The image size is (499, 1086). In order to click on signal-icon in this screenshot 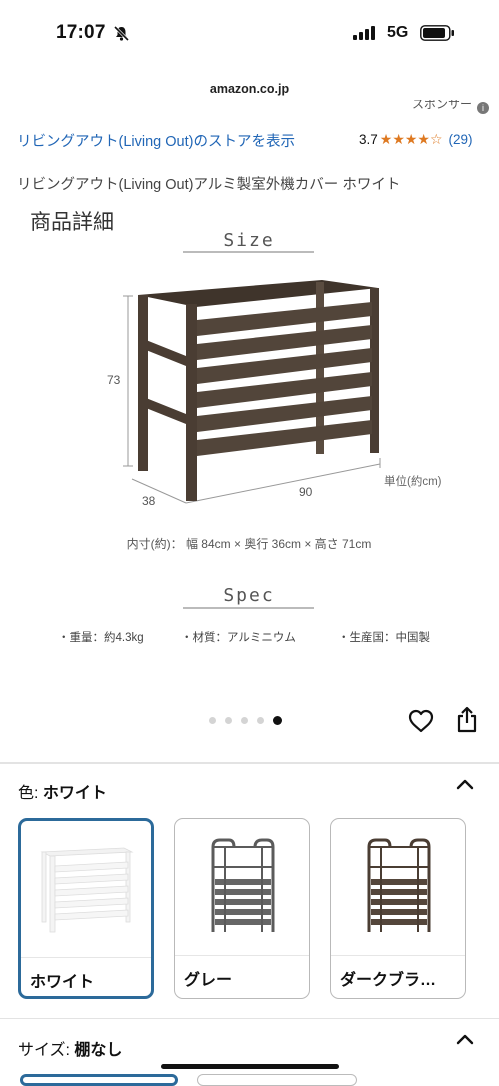, I will do `click(364, 33)`.